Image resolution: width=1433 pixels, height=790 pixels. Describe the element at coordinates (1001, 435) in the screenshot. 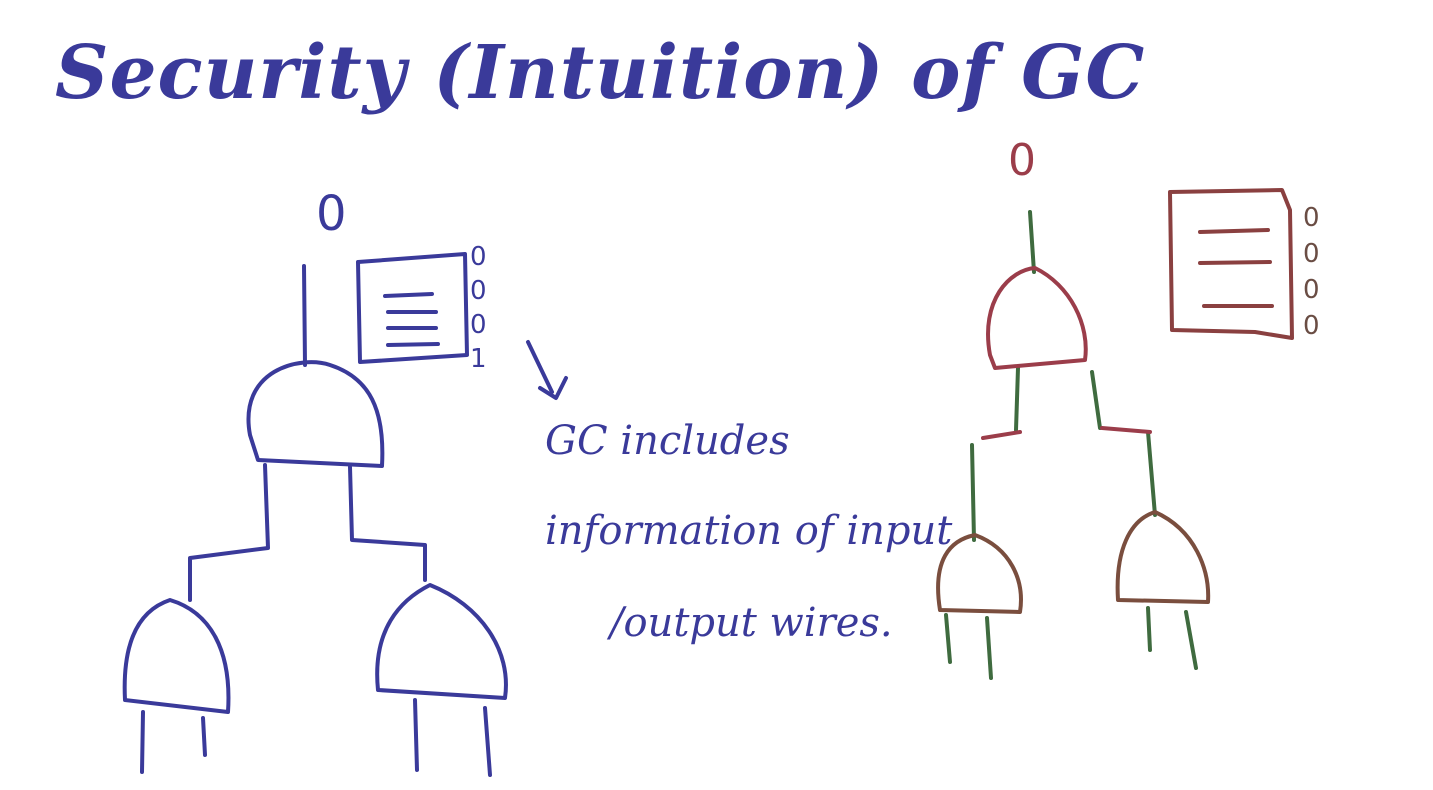

I see `right-wire-a-red` at that location.